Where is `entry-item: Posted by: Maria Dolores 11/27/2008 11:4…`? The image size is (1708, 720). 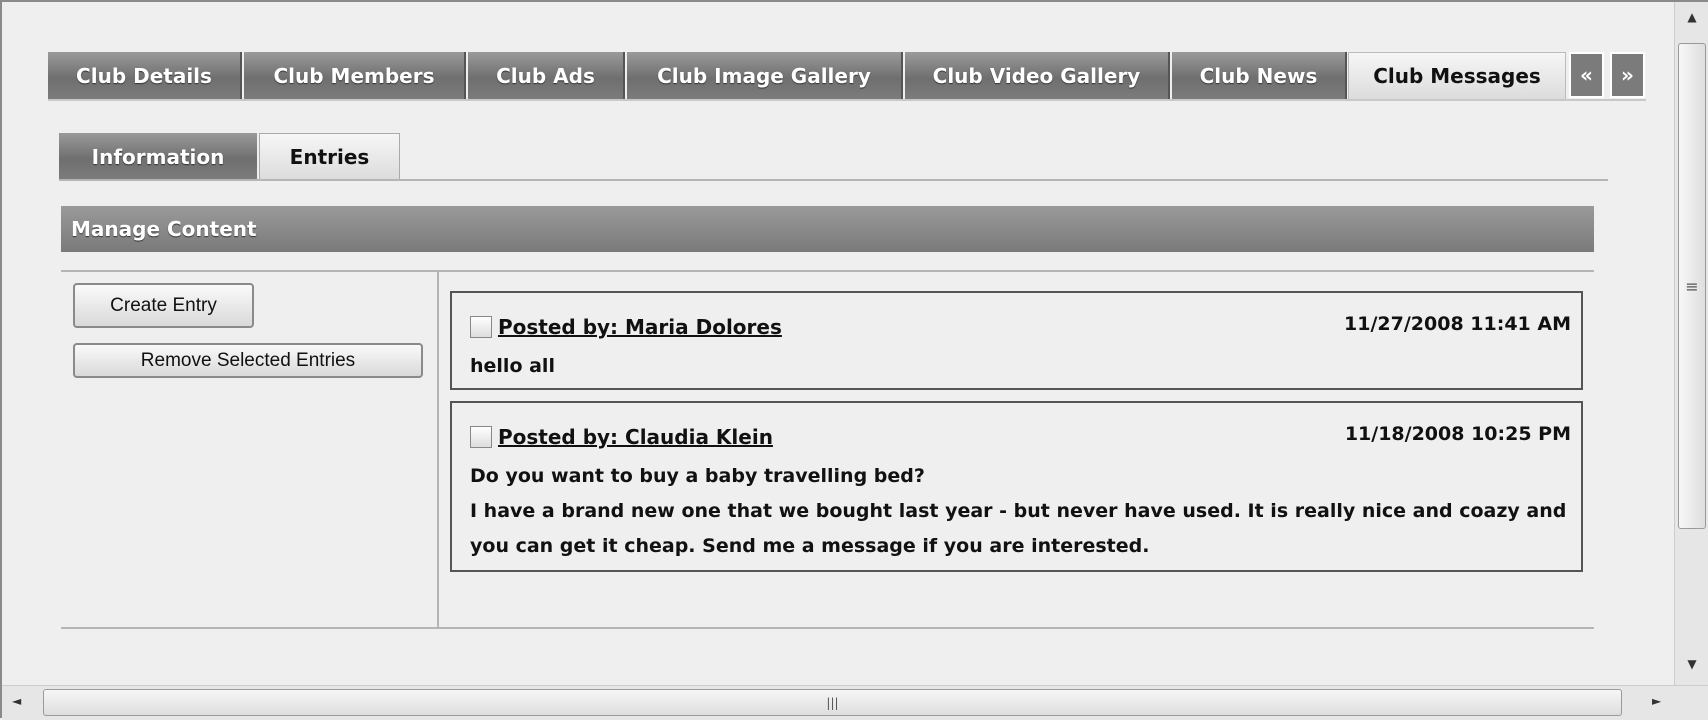 entry-item: Posted by: Maria Dolores 11/27/2008 11:4… is located at coordinates (1016, 340).